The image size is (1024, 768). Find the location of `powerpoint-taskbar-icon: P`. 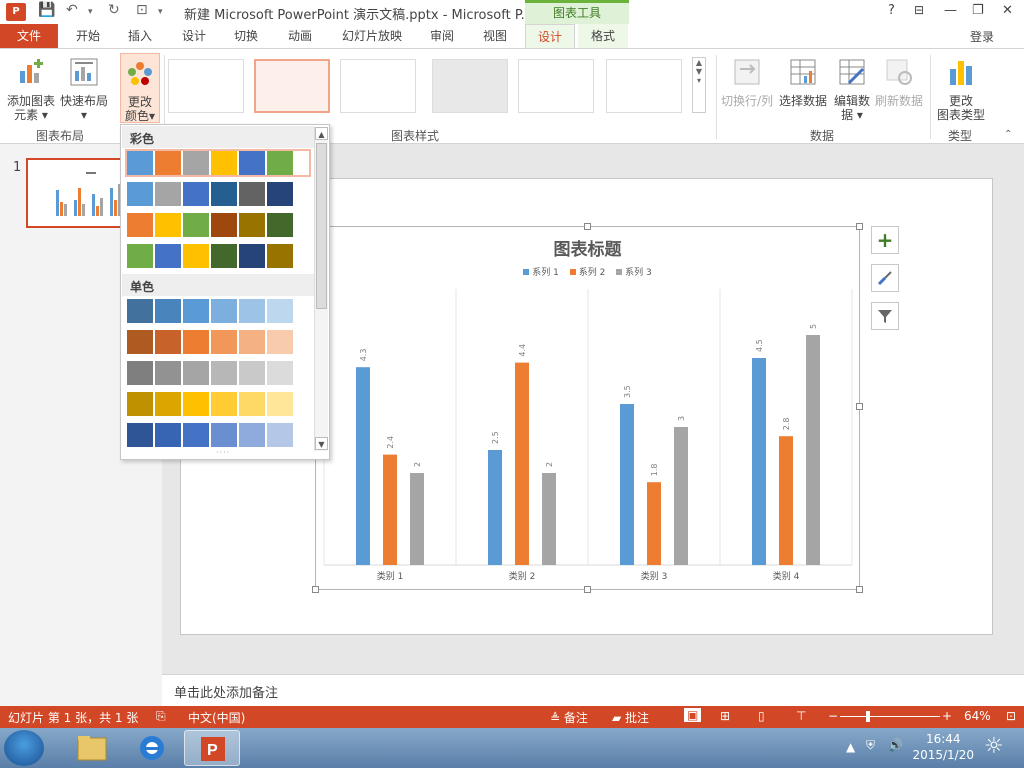

powerpoint-taskbar-icon: P is located at coordinates (212, 748).